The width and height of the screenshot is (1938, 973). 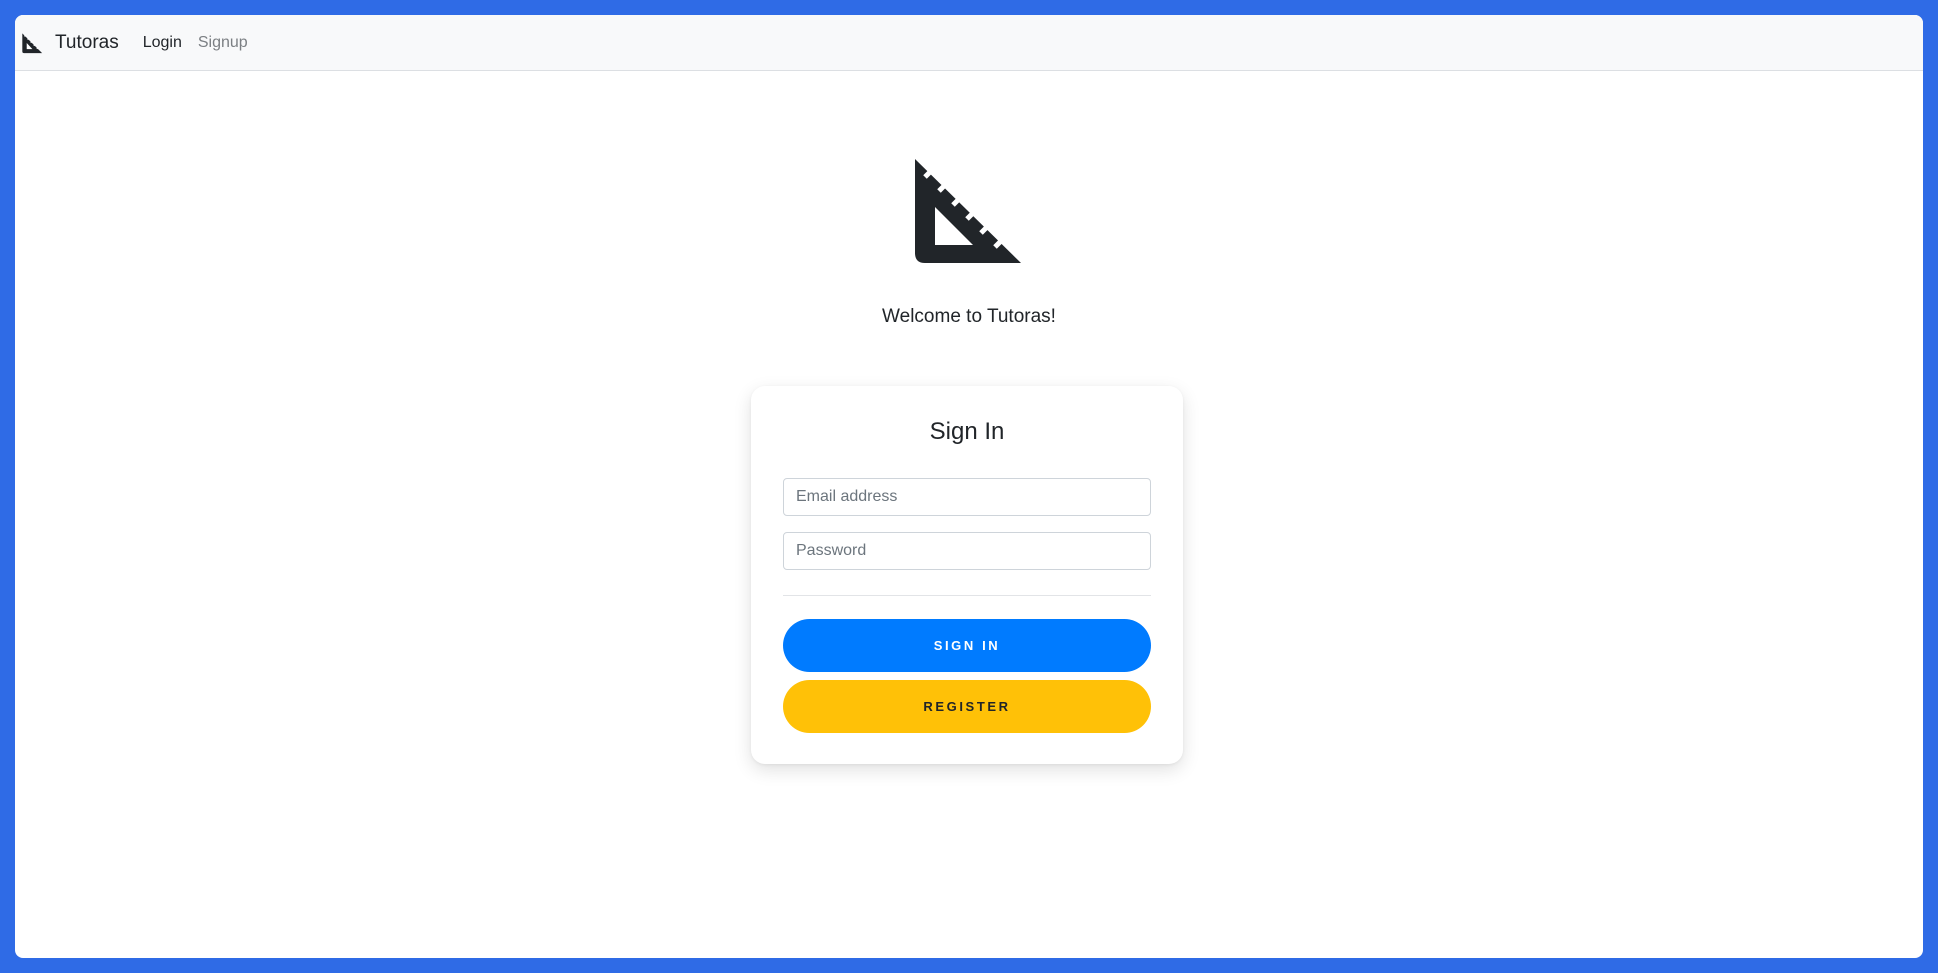 I want to click on nav-link-login: Login, so click(x=162, y=43).